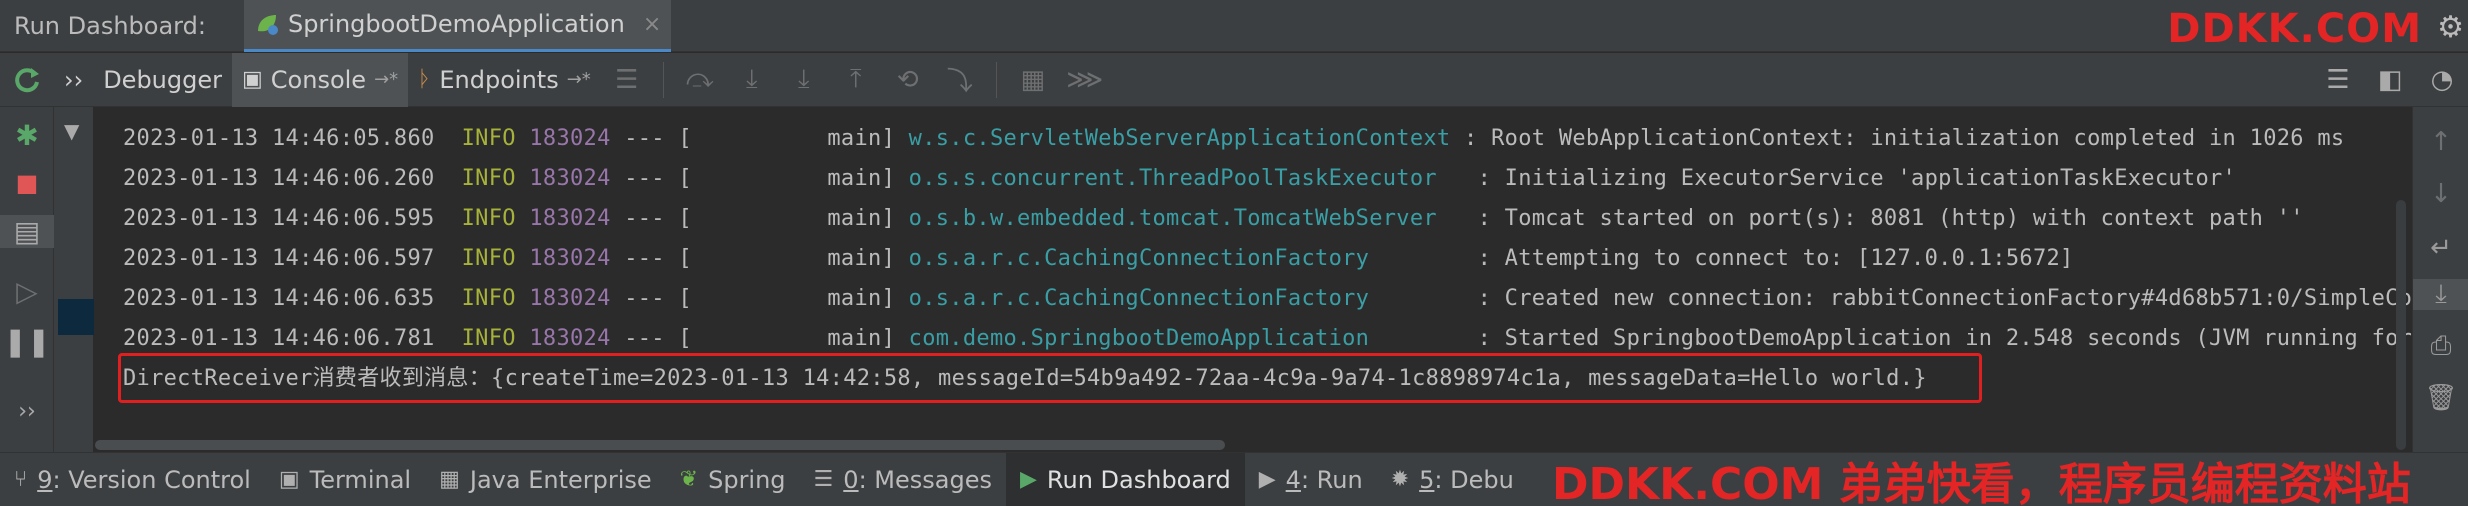 The image size is (2468, 506). I want to click on tool-spring: ❦ Spring, so click(733, 479).